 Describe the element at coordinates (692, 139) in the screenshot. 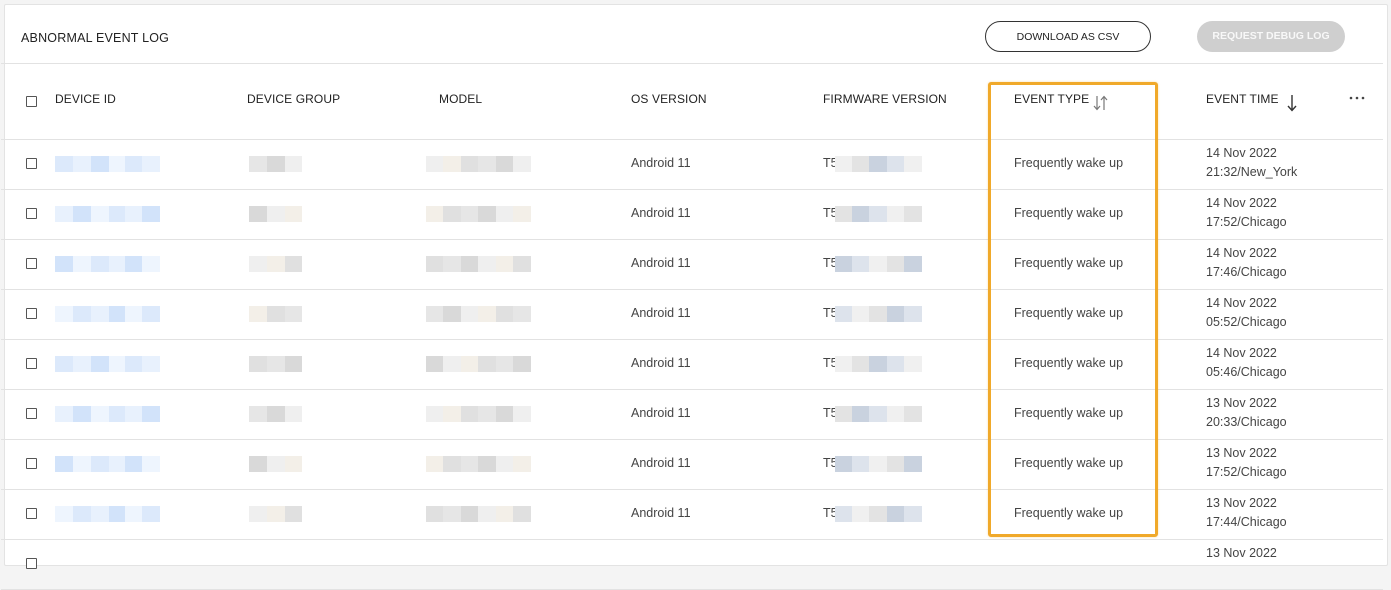

I see `header-divider` at that location.